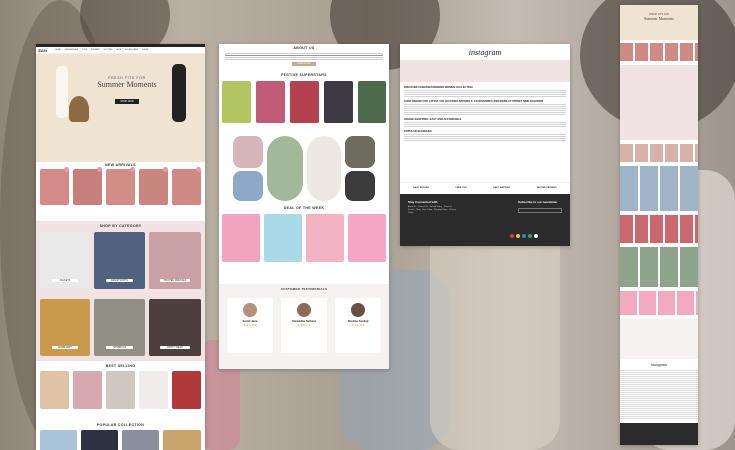 The height and width of the screenshot is (450, 735). What do you see at coordinates (495, 335) in the screenshot?
I see `background-figure` at bounding box center [495, 335].